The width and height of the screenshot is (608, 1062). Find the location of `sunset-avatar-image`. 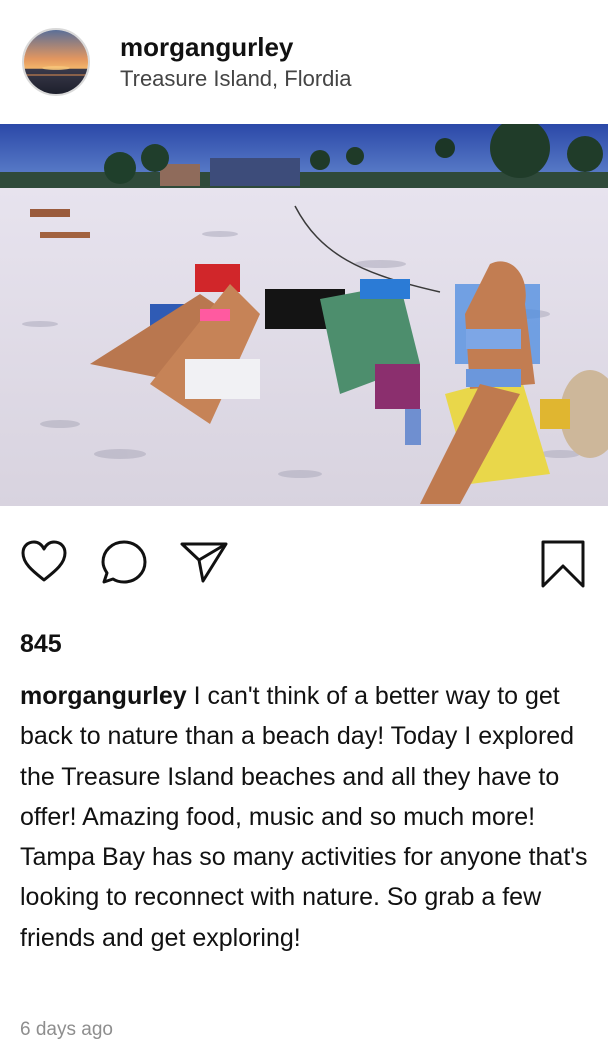

sunset-avatar-image is located at coordinates (56, 62).